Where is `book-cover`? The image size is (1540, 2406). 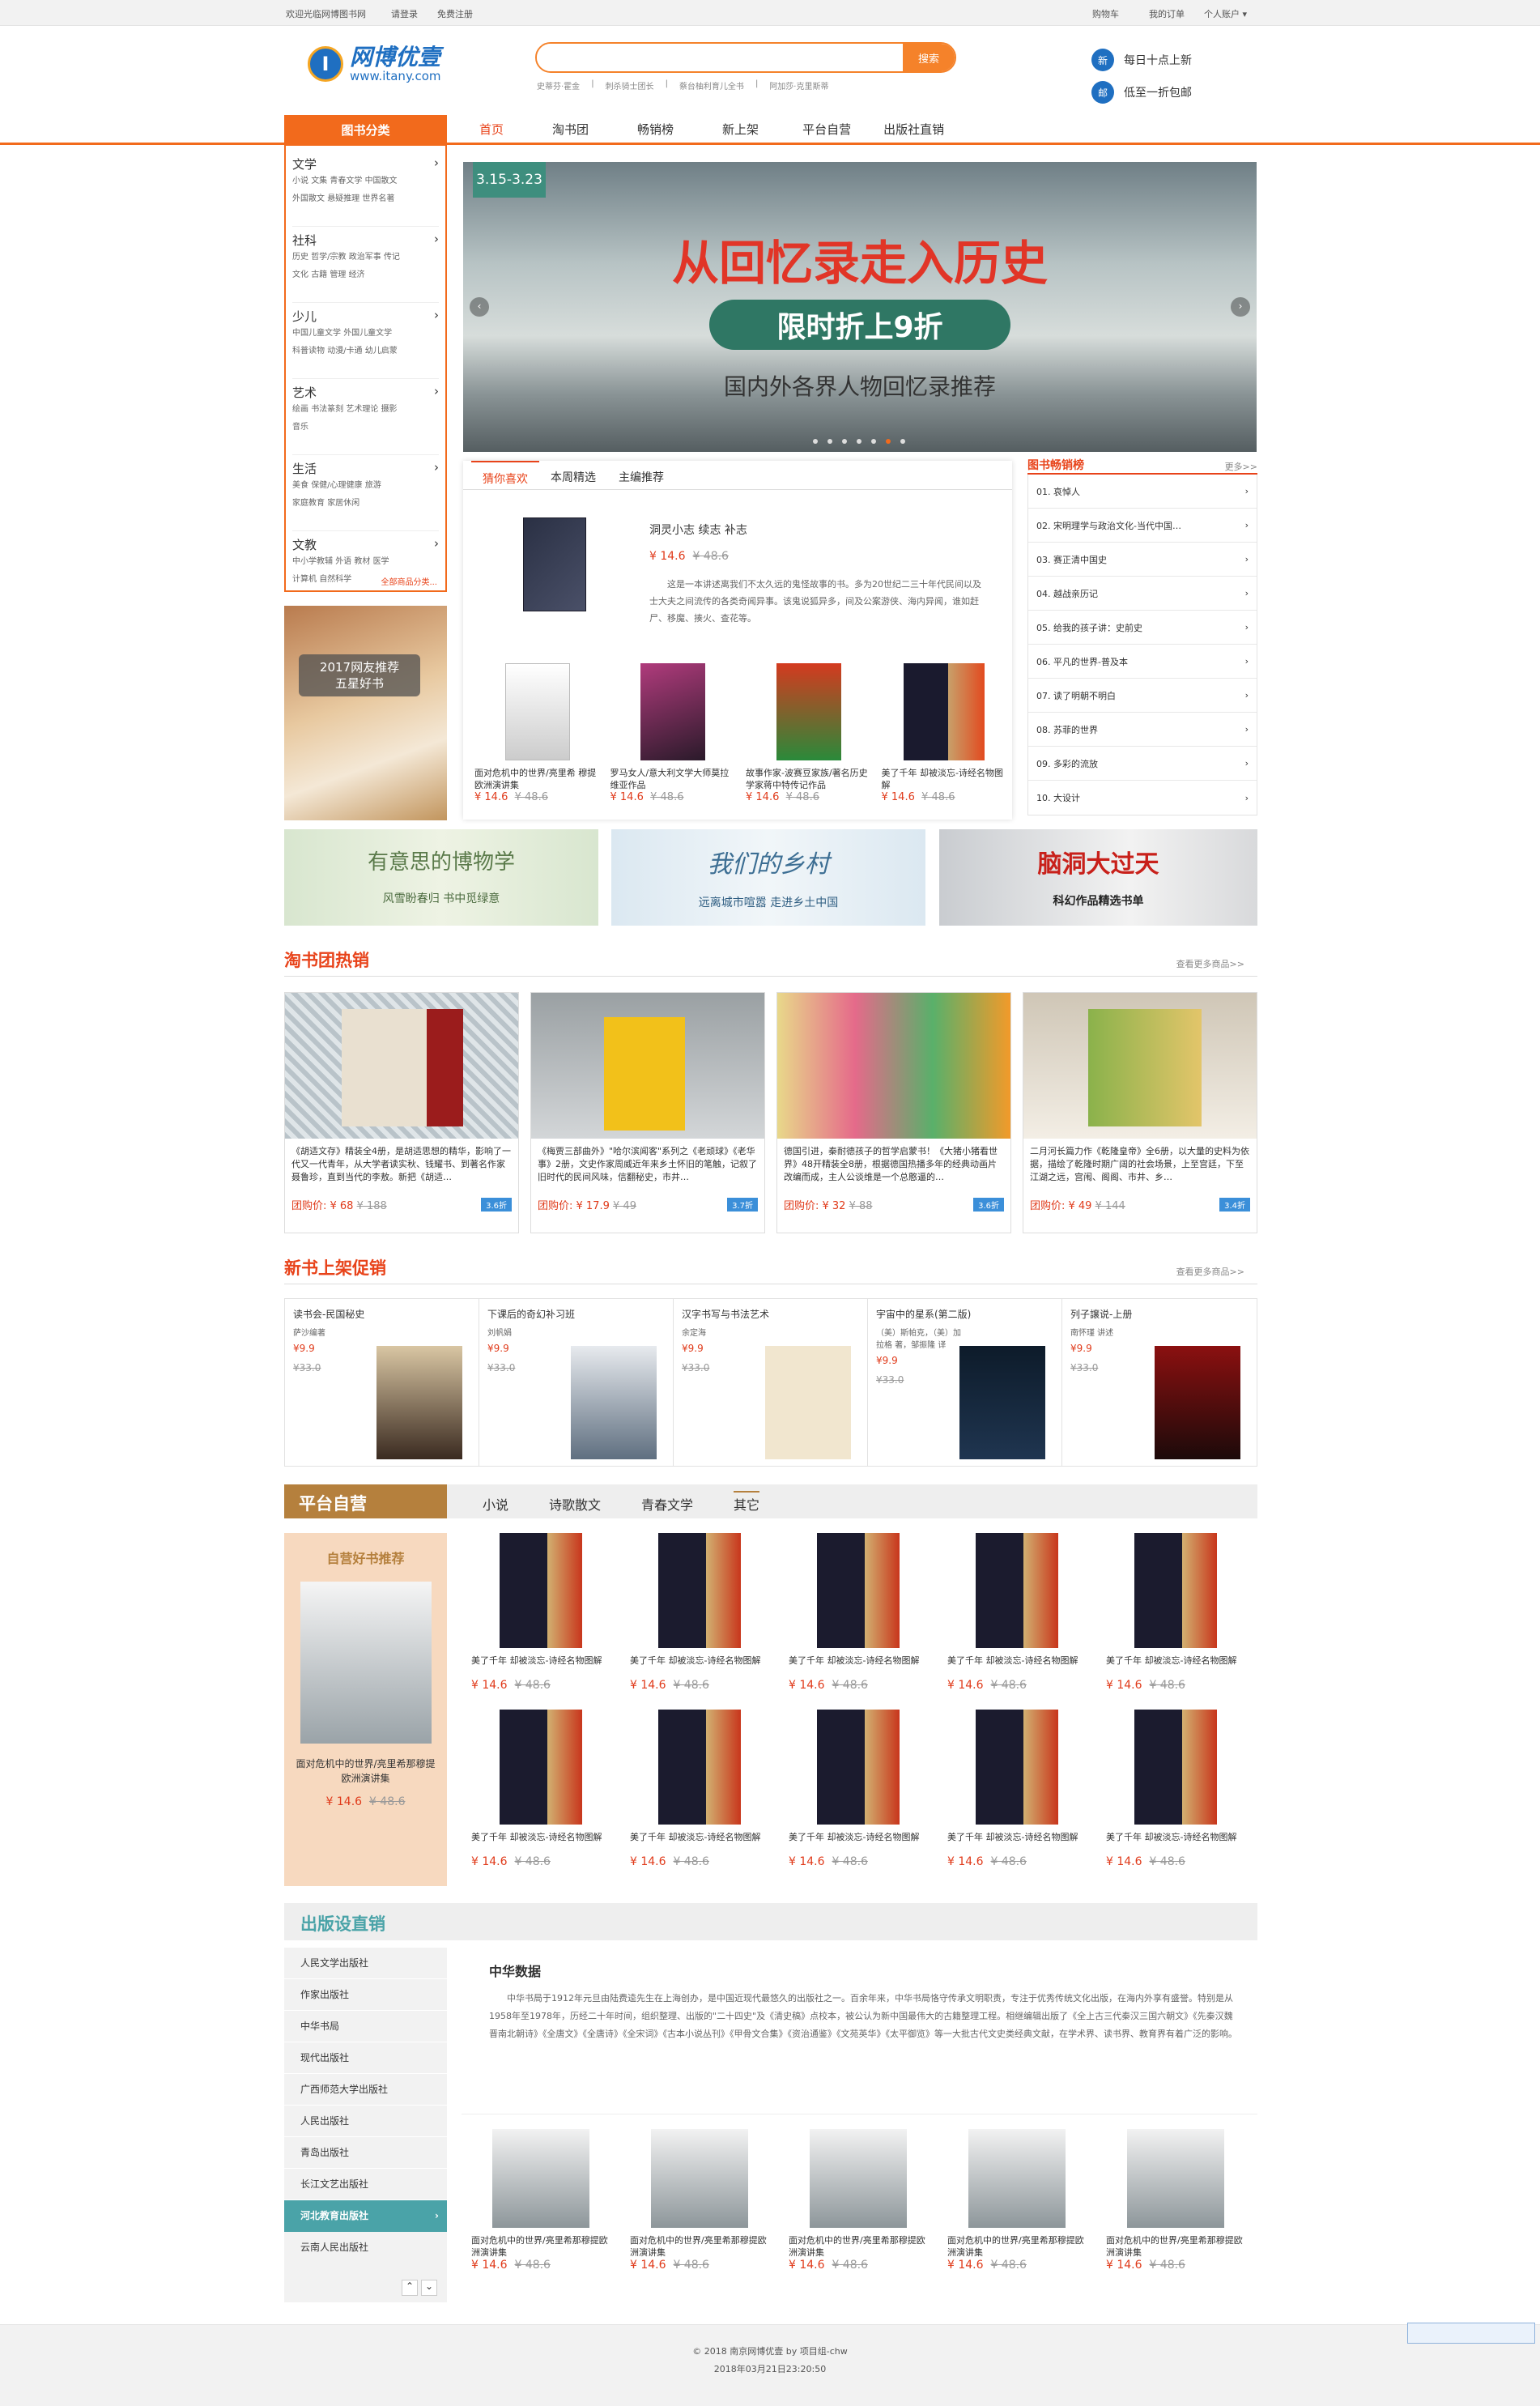 book-cover is located at coordinates (554, 564).